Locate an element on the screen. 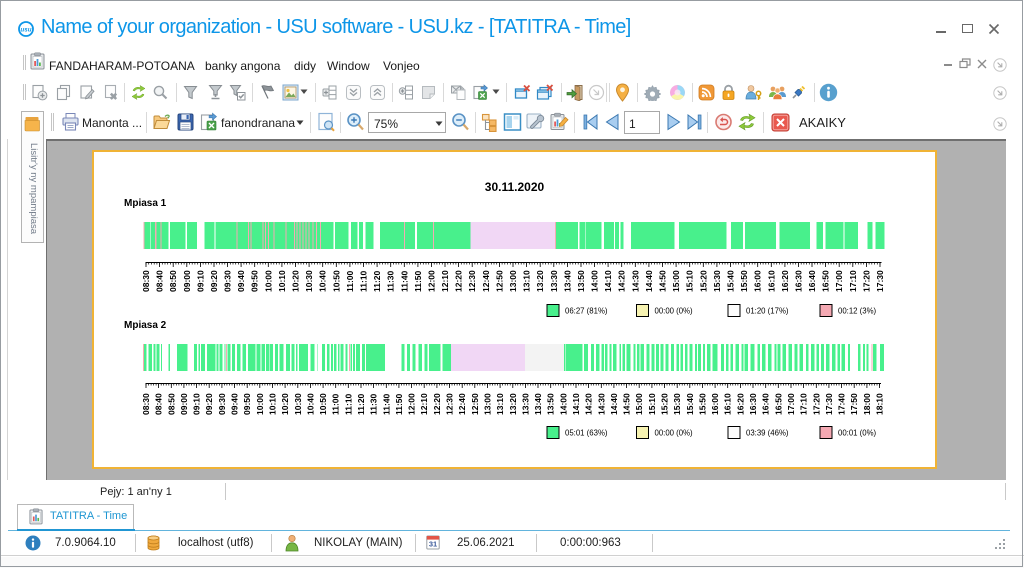  svg-text: 00:01 (0%) is located at coordinates (857, 433).